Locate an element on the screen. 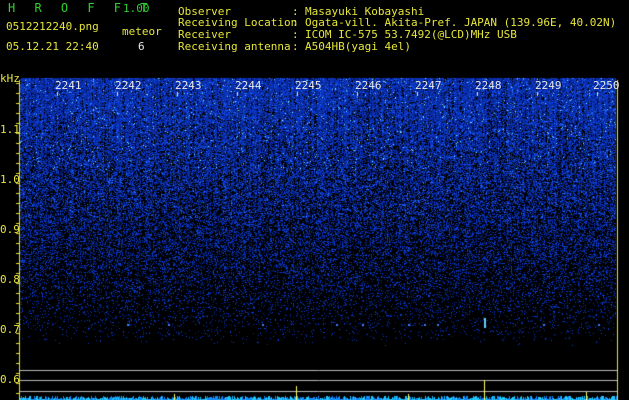 This screenshot has width=629, height=400. x-tick-label: 2242 is located at coordinates (128, 85).